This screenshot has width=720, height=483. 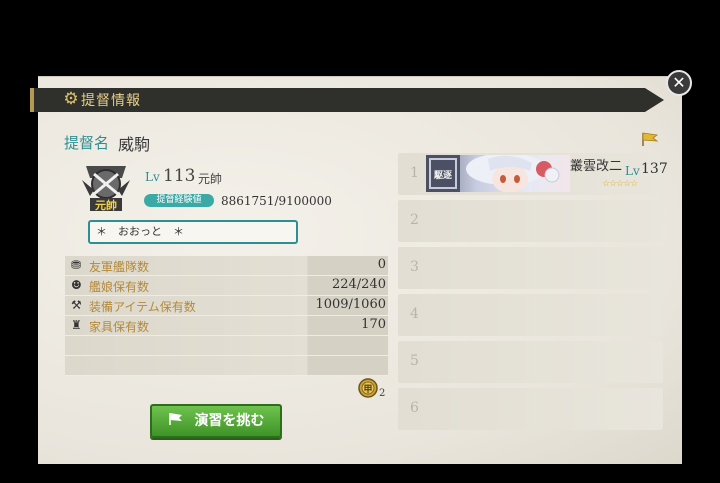 What do you see at coordinates (620, 184) in the screenshot?
I see `ship-stars: ☆☆☆☆☆` at bounding box center [620, 184].